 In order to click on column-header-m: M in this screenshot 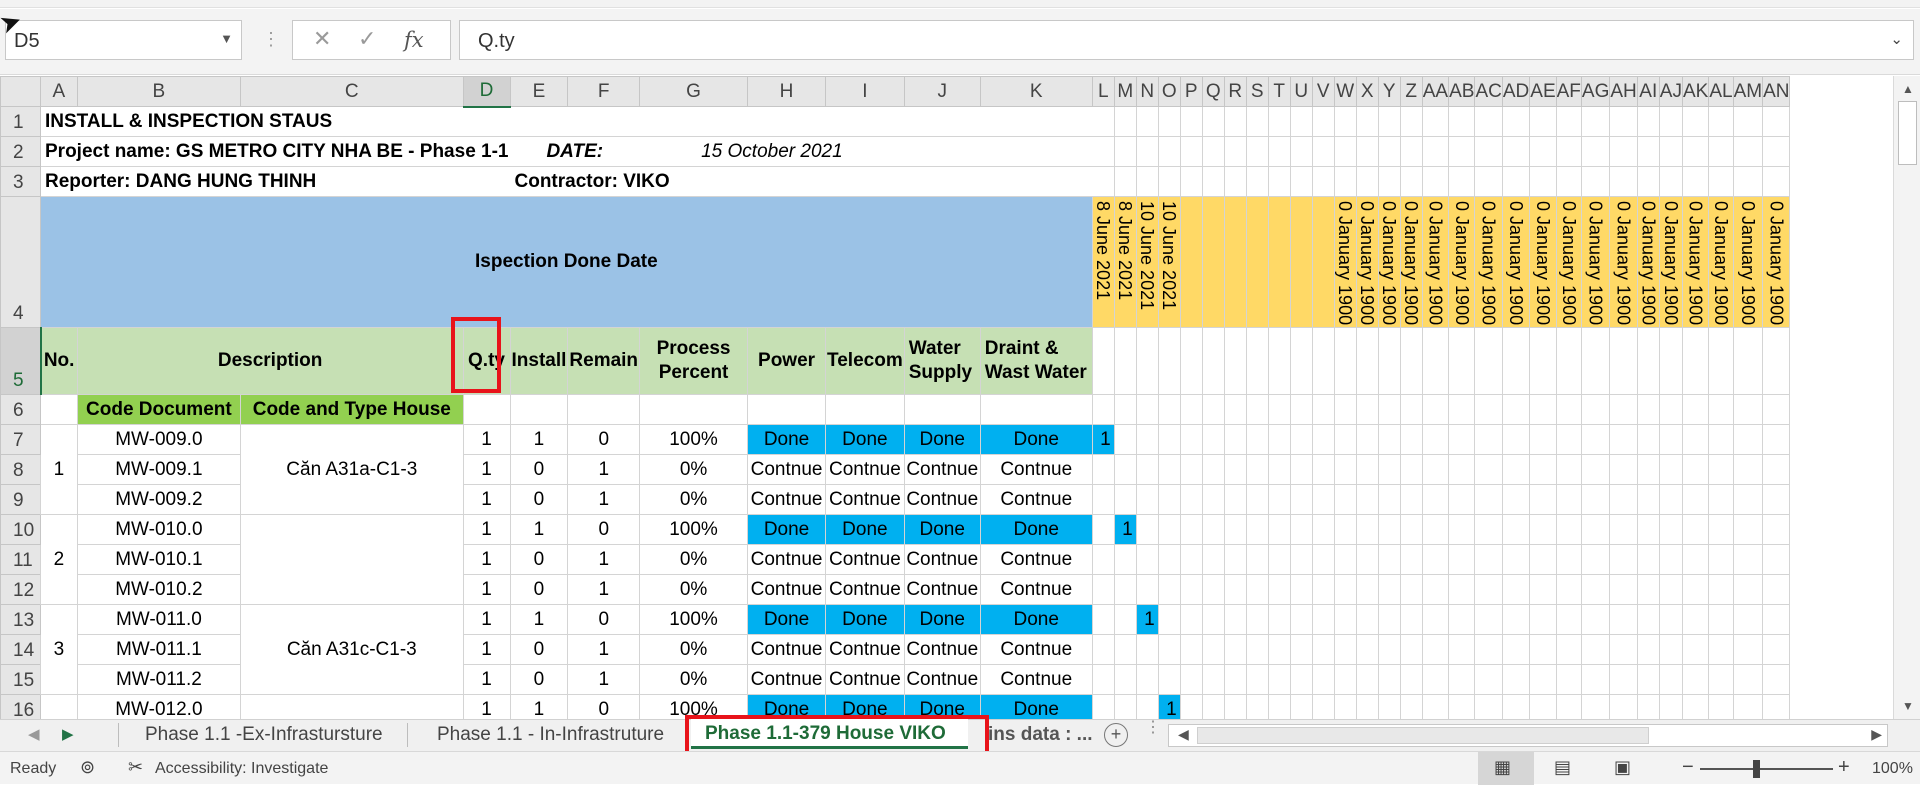, I will do `click(1125, 91)`.